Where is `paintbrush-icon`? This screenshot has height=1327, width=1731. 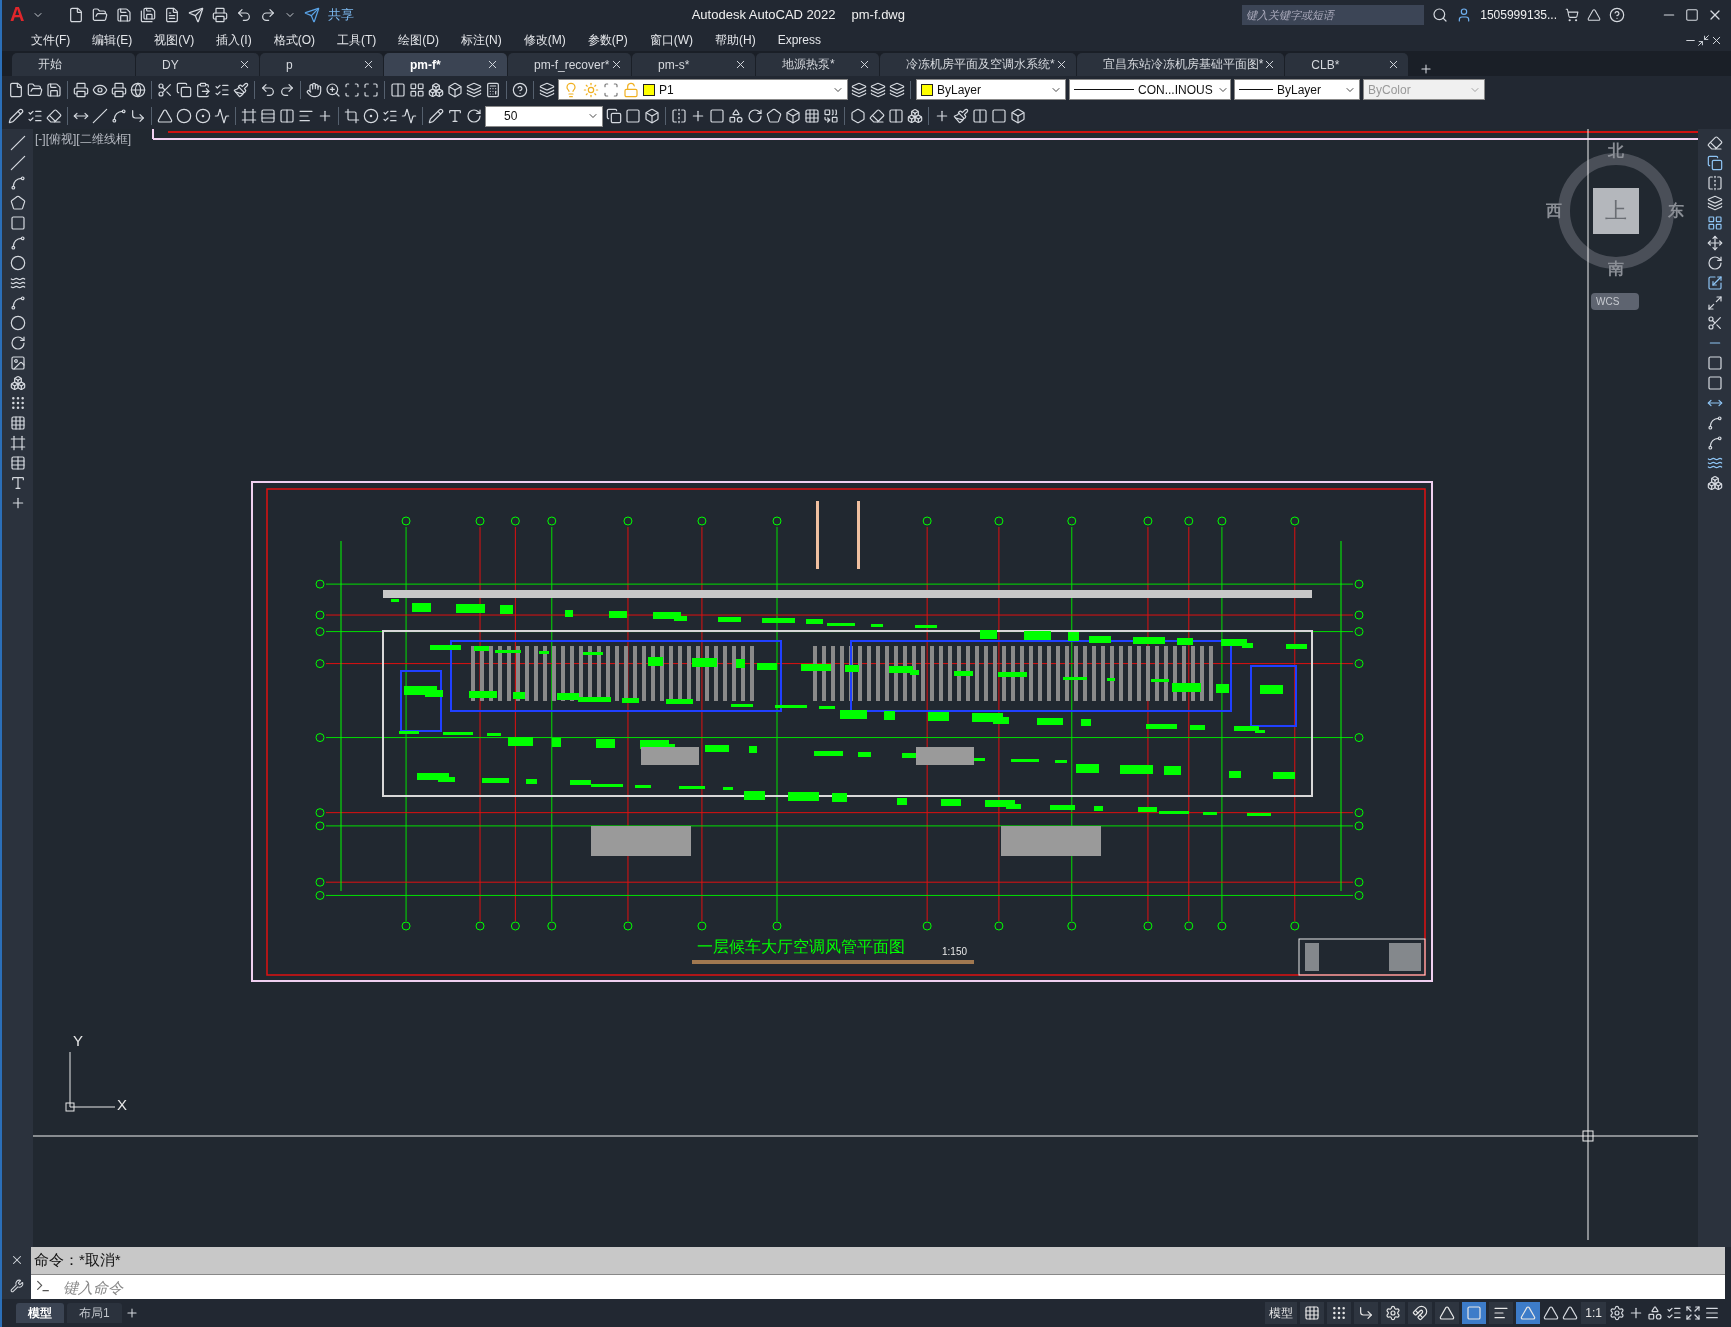 paintbrush-icon is located at coordinates (241, 89).